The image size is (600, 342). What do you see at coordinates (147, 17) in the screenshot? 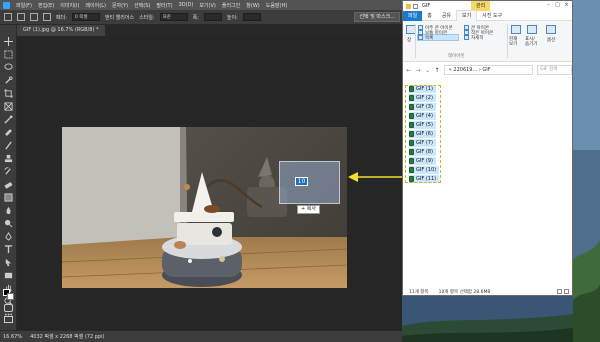
I see `style-label: 스타일:` at bounding box center [147, 17].